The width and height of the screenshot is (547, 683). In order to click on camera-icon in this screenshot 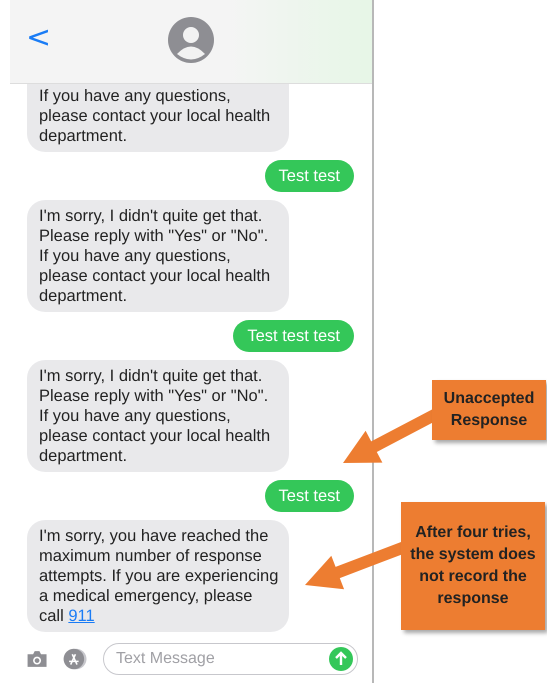, I will do `click(37, 659)`.